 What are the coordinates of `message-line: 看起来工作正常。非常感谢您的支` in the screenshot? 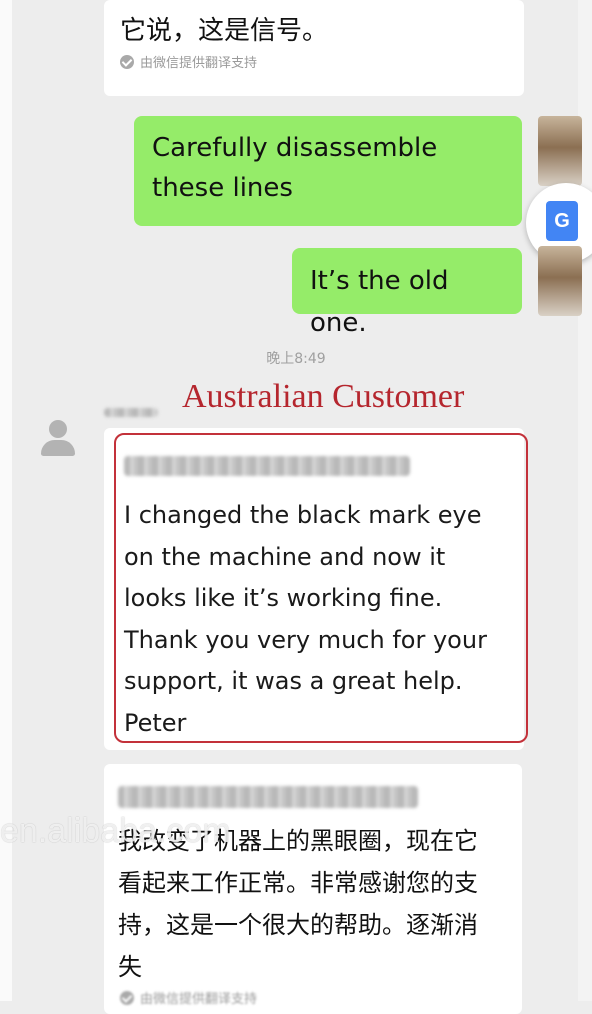 It's located at (298, 883).